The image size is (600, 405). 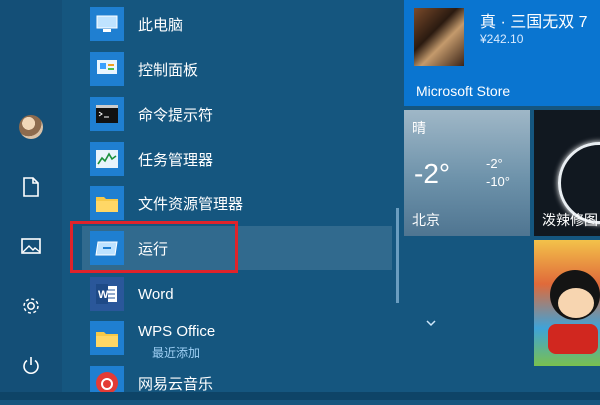 What do you see at coordinates (237, 114) in the screenshot?
I see `app-cmd: 命令提示符` at bounding box center [237, 114].